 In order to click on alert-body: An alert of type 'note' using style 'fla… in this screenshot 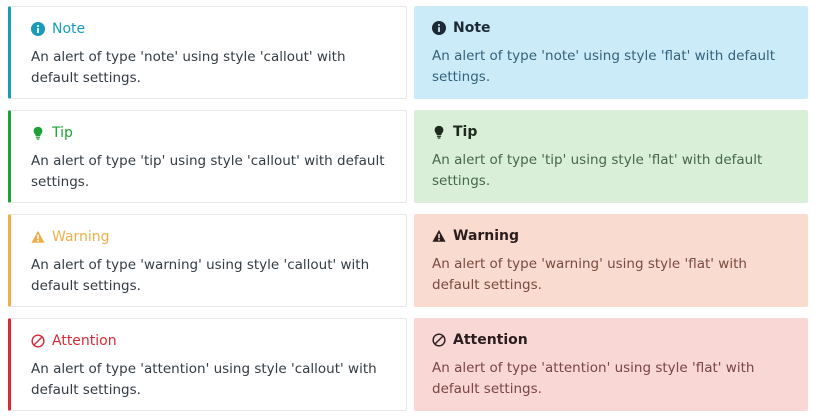, I will do `click(604, 66)`.